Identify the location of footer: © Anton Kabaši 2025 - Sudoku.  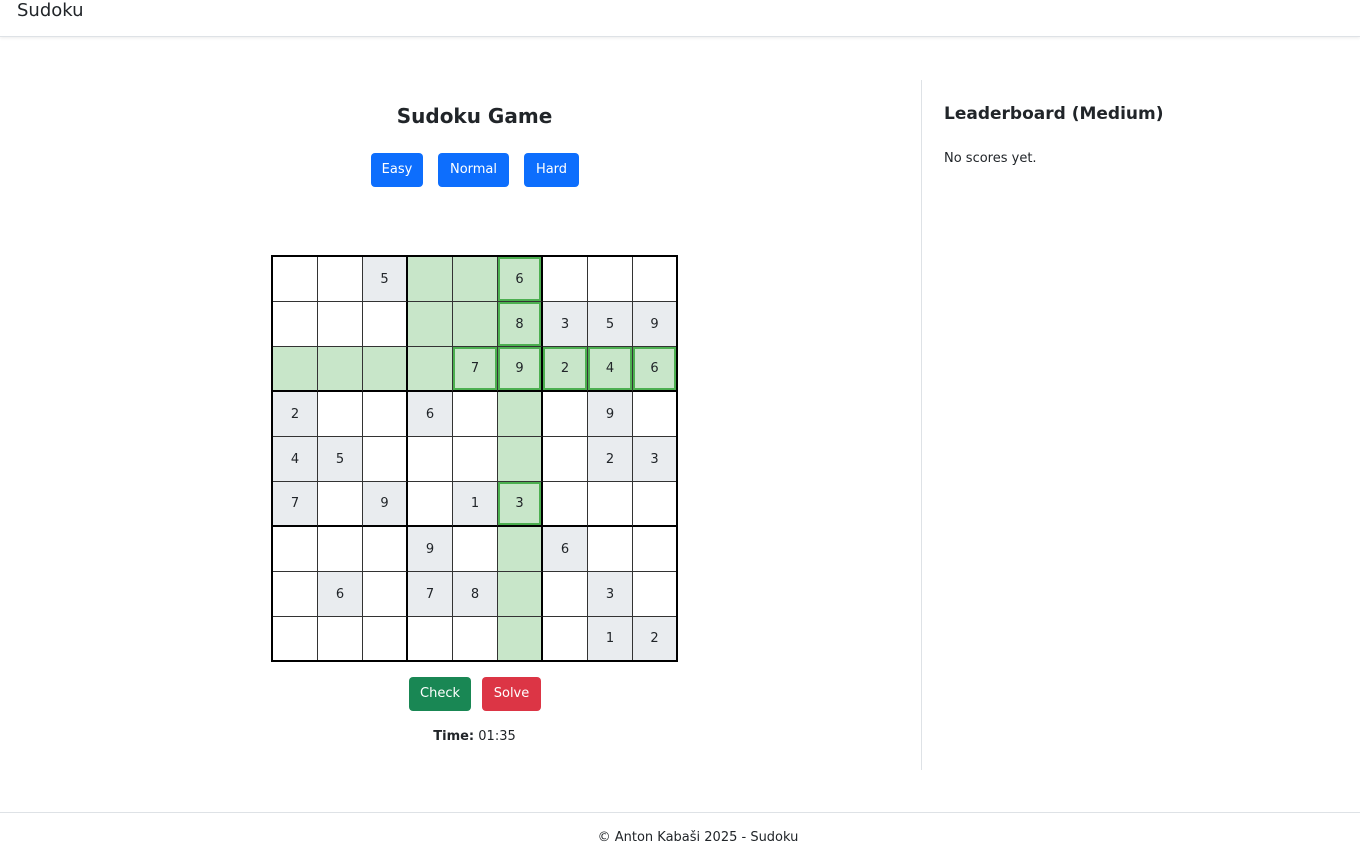
(680, 833).